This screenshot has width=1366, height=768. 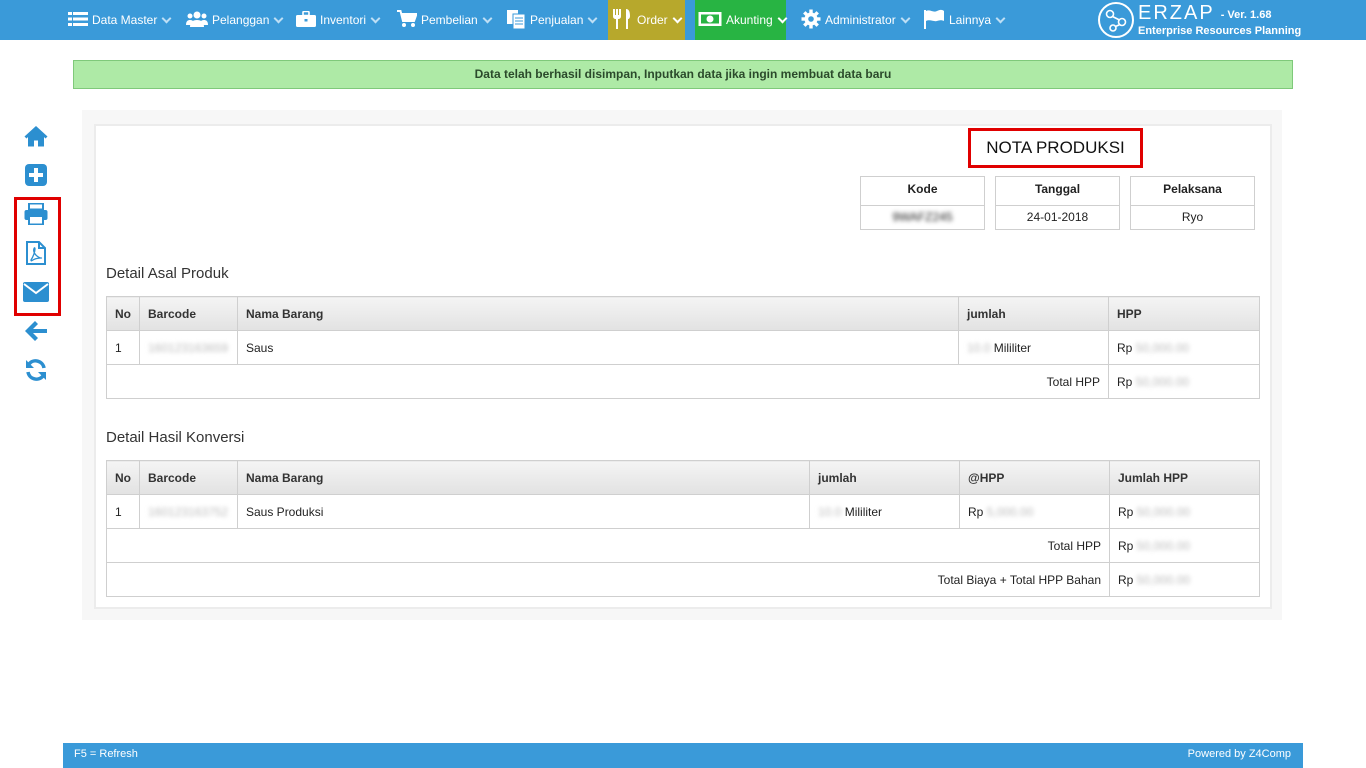 I want to click on cart-icon, so click(x=407, y=20).